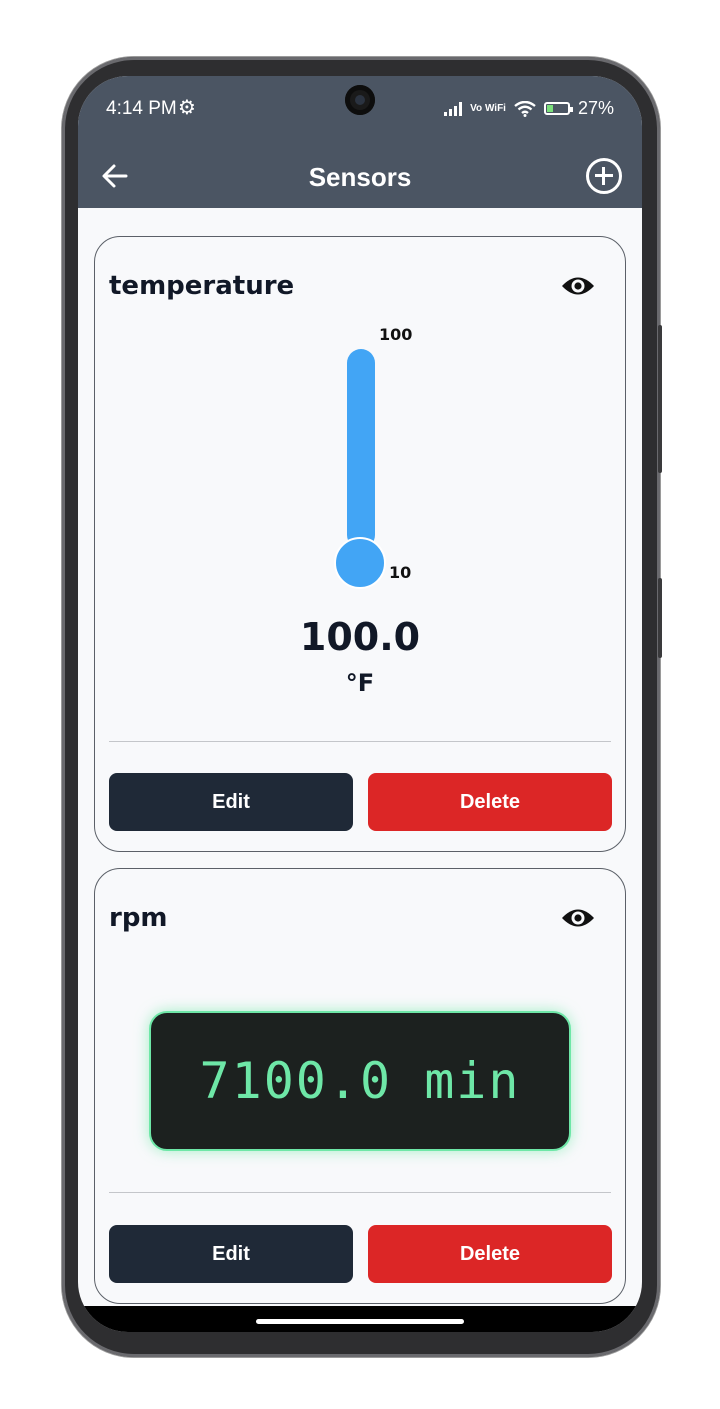 The width and height of the screenshot is (720, 1409). What do you see at coordinates (660, 618) in the screenshot?
I see `power-button` at bounding box center [660, 618].